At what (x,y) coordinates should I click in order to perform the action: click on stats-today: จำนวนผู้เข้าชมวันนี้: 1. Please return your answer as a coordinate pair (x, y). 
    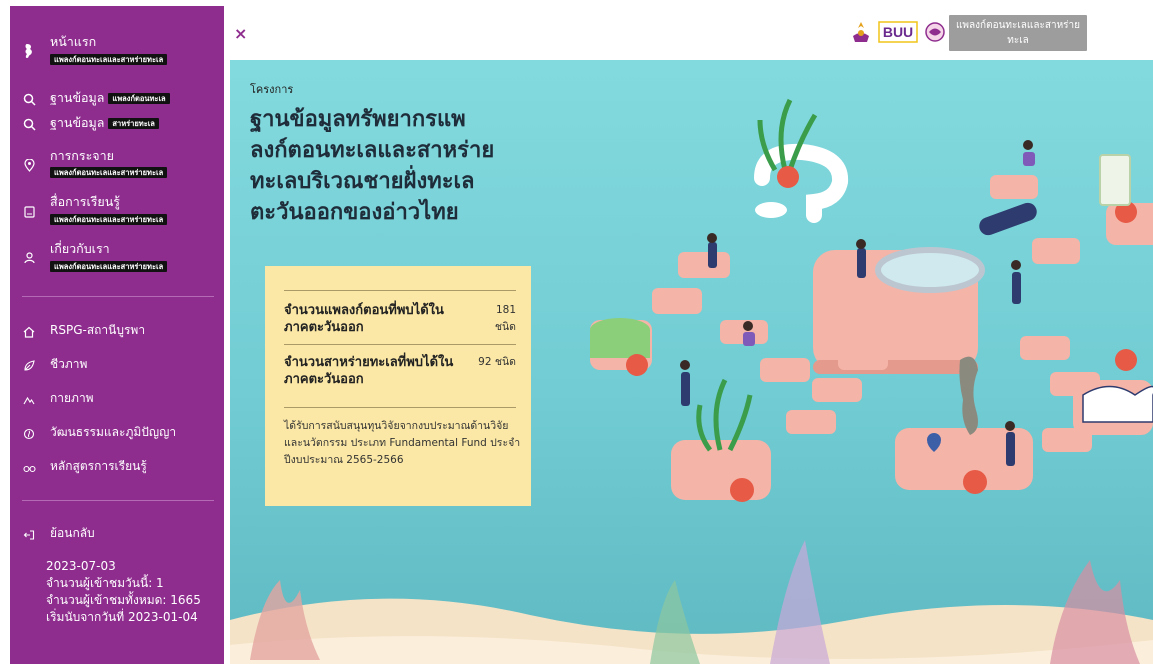
    Looking at the image, I should click on (105, 583).